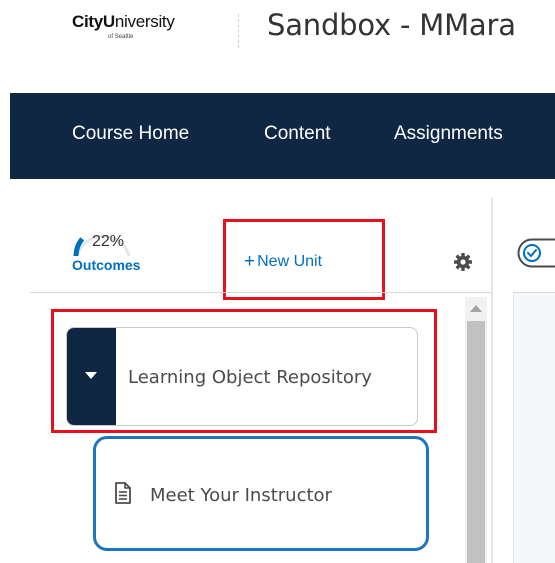 The width and height of the screenshot is (555, 563). I want to click on sidebar-divider, so click(261, 292).